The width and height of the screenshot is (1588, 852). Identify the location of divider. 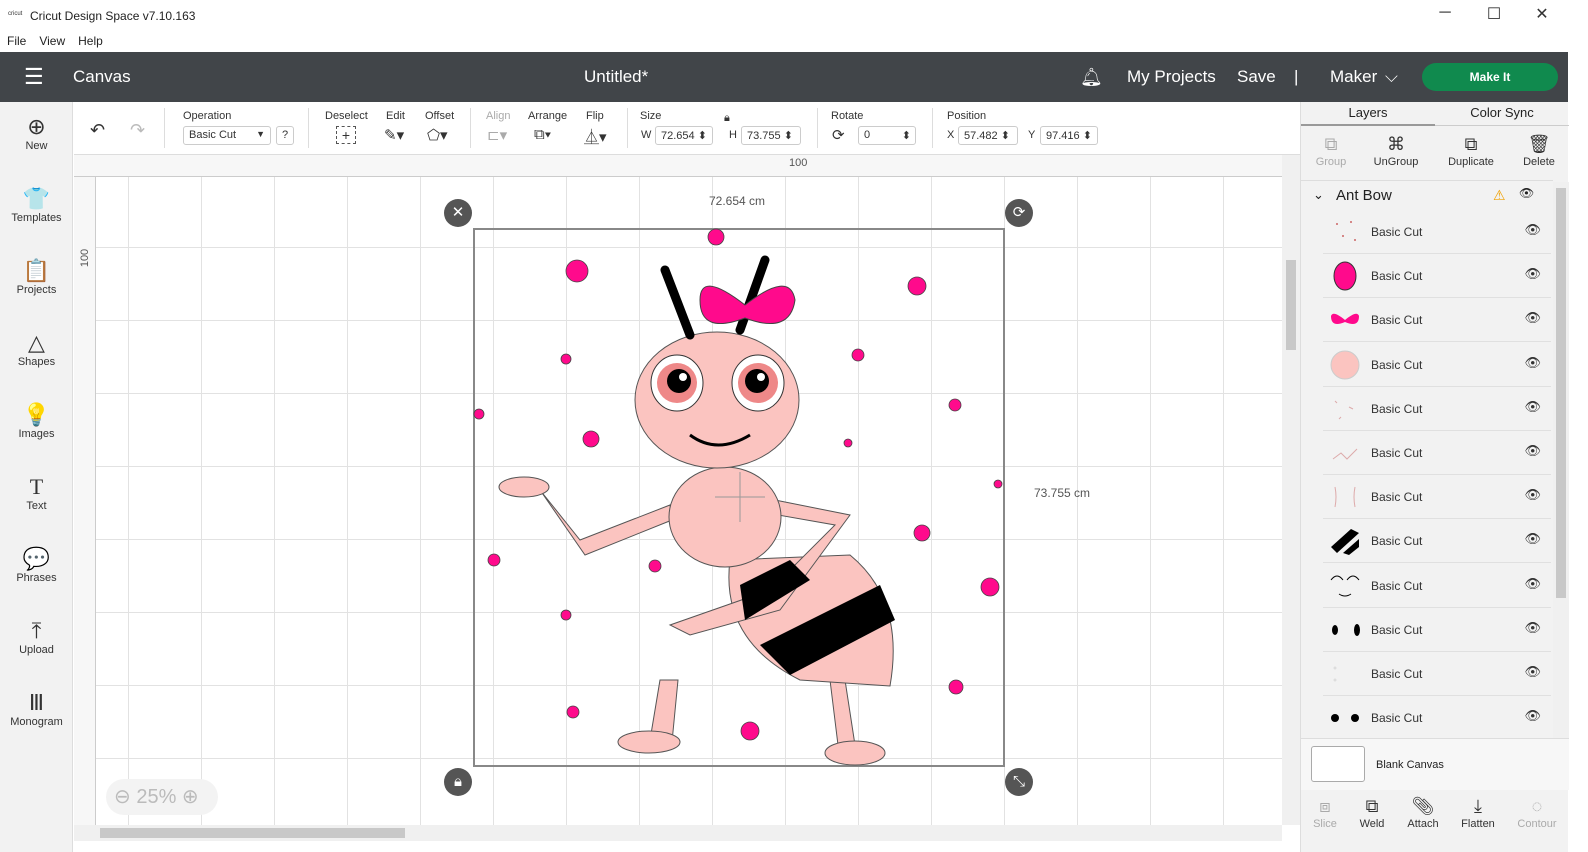
(164, 128).